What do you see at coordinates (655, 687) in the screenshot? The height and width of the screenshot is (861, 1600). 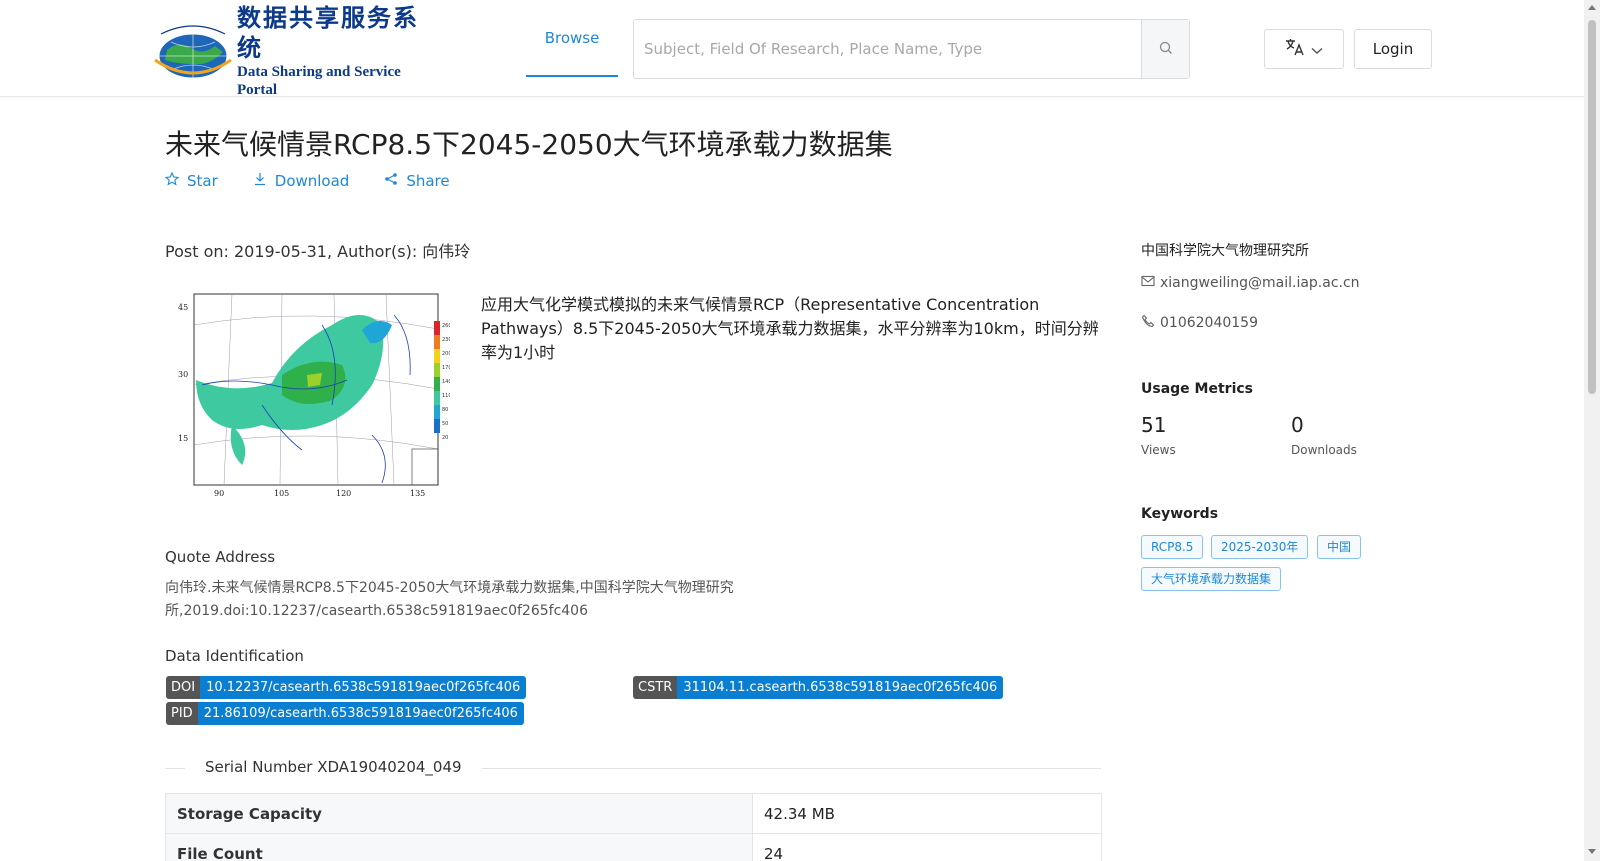 I see `cstr-key: CSTR` at bounding box center [655, 687].